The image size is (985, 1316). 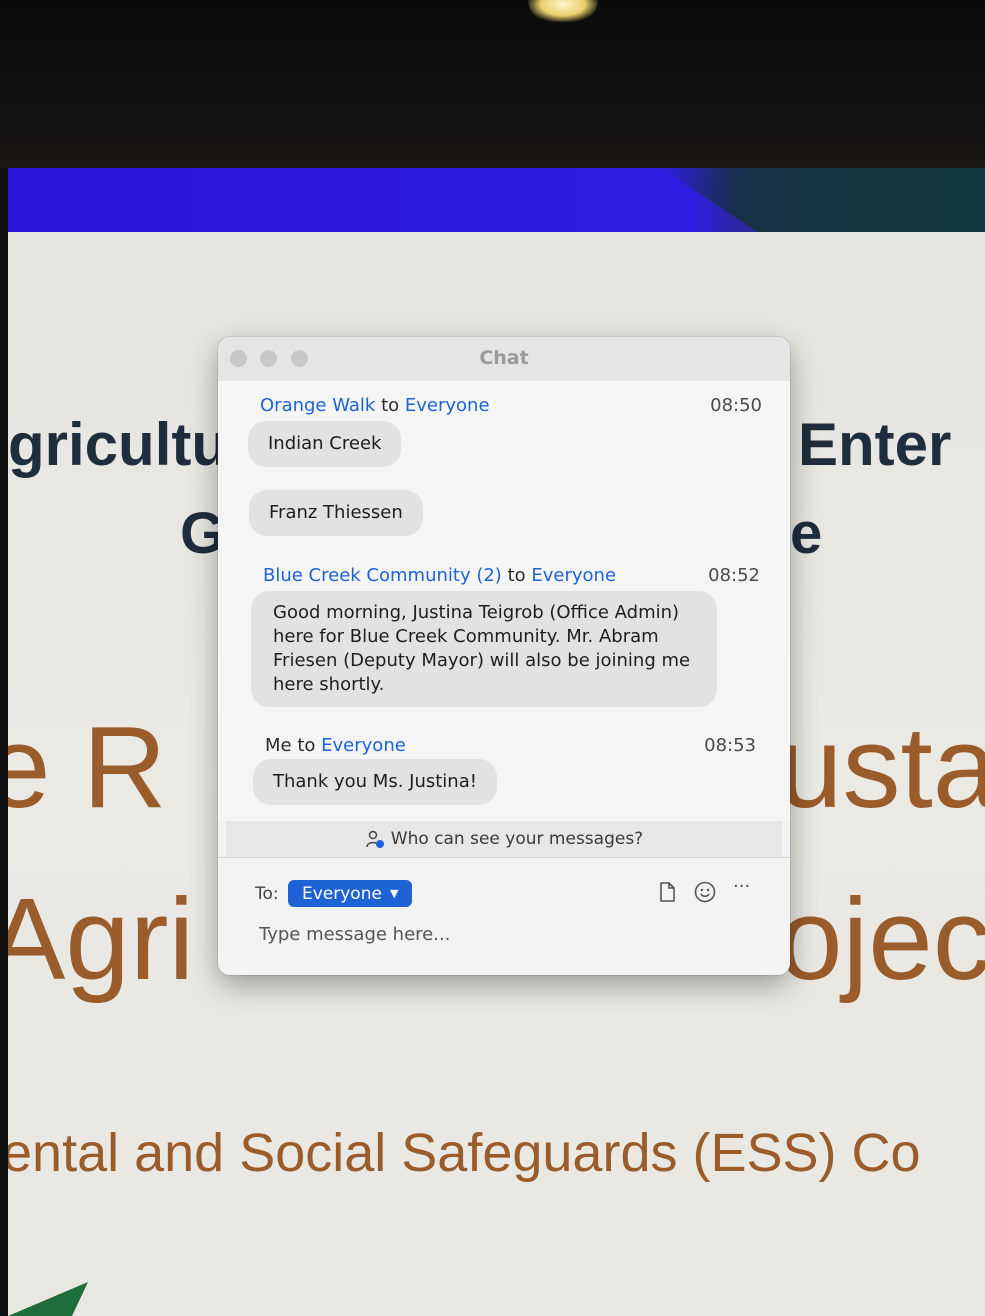 What do you see at coordinates (394, 893) in the screenshot?
I see `caret-down-icon: ▼` at bounding box center [394, 893].